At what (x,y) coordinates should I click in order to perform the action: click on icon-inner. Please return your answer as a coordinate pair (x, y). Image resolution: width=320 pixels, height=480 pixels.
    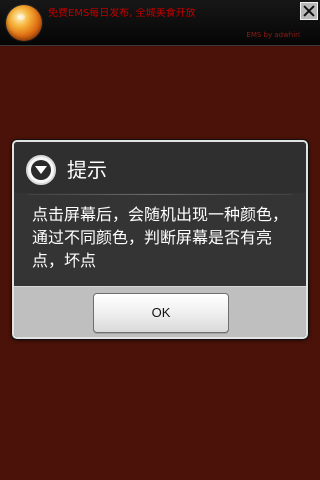
    Looking at the image, I should click on (41, 170).